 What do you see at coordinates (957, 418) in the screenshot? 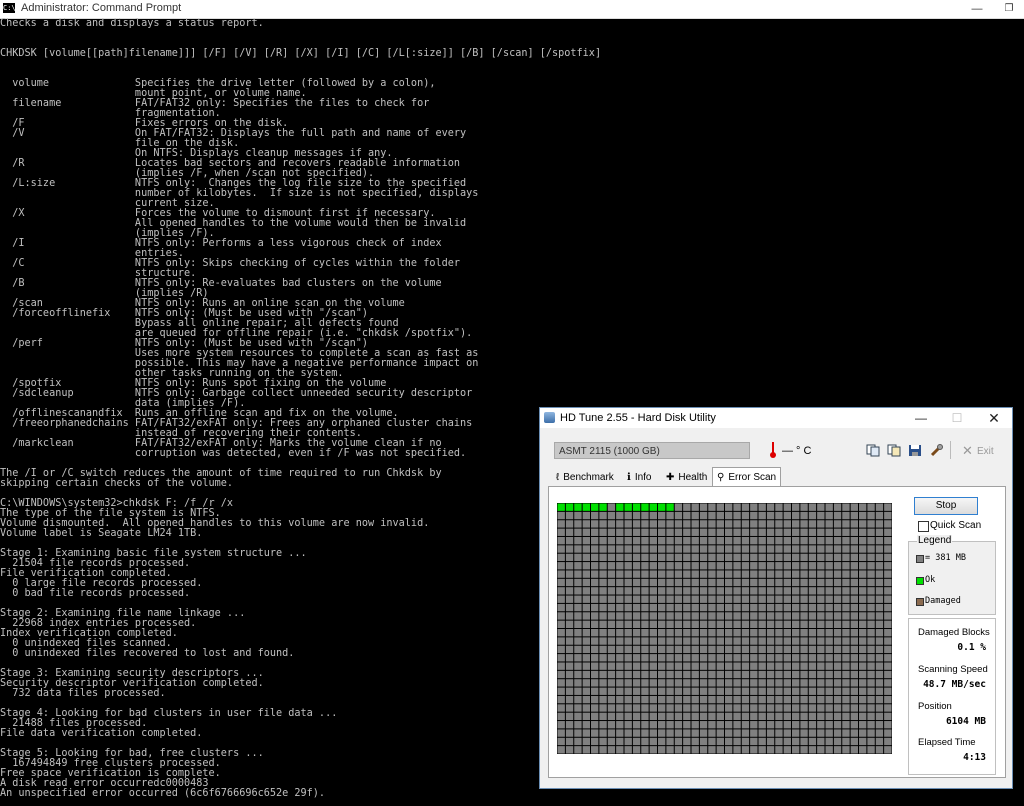
I see `hdtune-maximize-button: ☐` at bounding box center [957, 418].